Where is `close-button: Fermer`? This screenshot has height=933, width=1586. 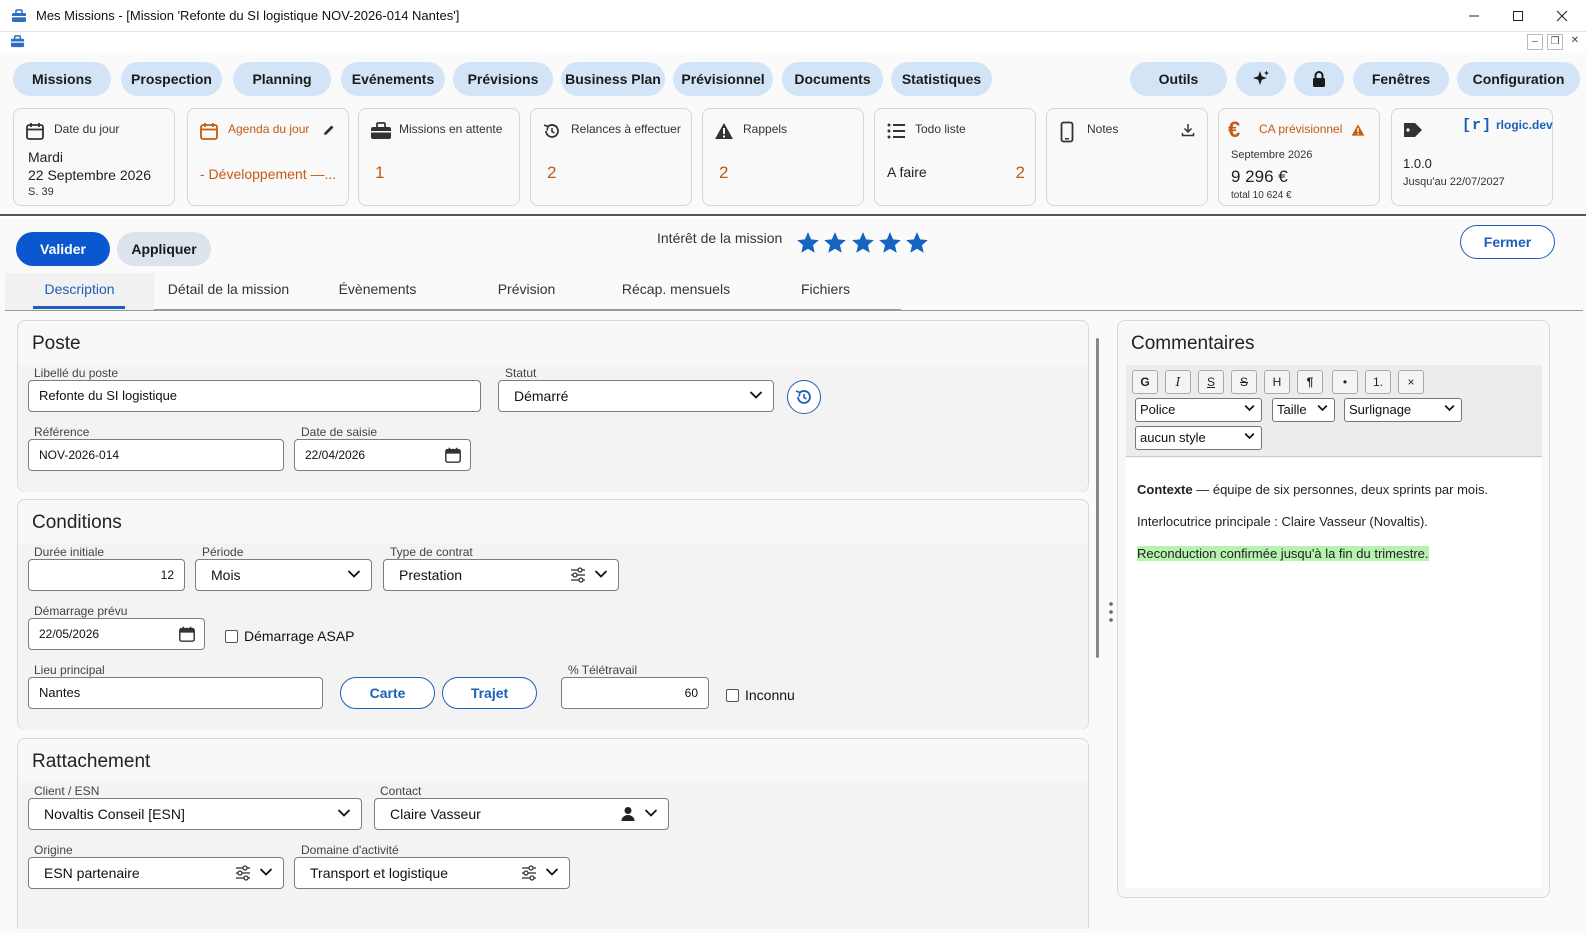
close-button: Fermer is located at coordinates (1507, 242).